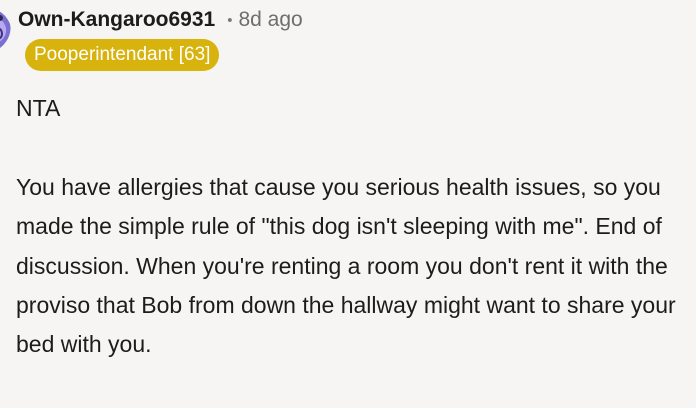 The image size is (696, 408). I want to click on avatar-snoo-icon, so click(5, 29).